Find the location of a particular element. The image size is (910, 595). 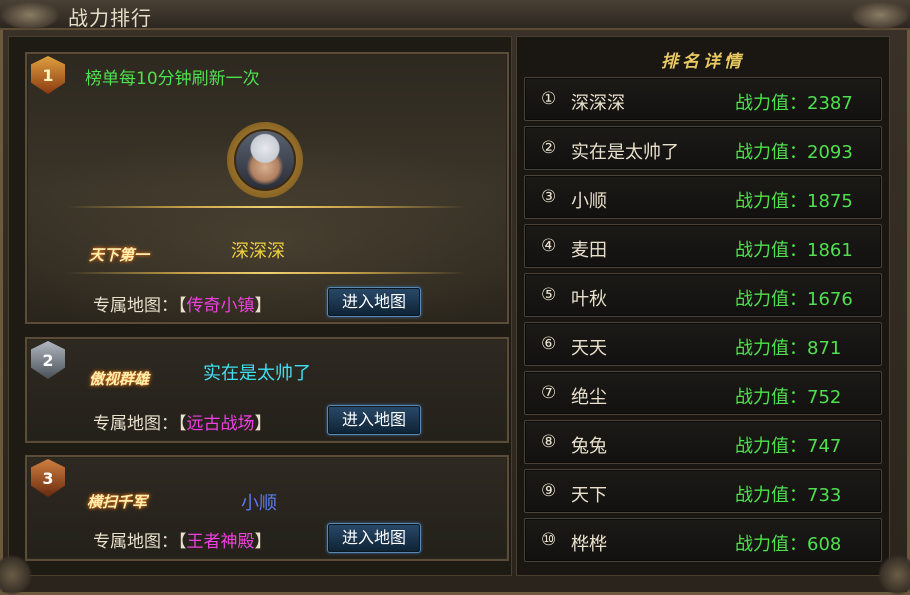

power-value: 战力值：871 is located at coordinates (788, 347).